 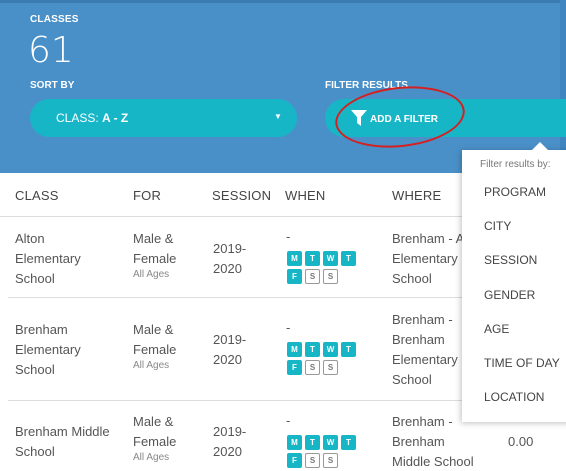 What do you see at coordinates (514, 397) in the screenshot?
I see `filter-option-location: LOCATION` at bounding box center [514, 397].